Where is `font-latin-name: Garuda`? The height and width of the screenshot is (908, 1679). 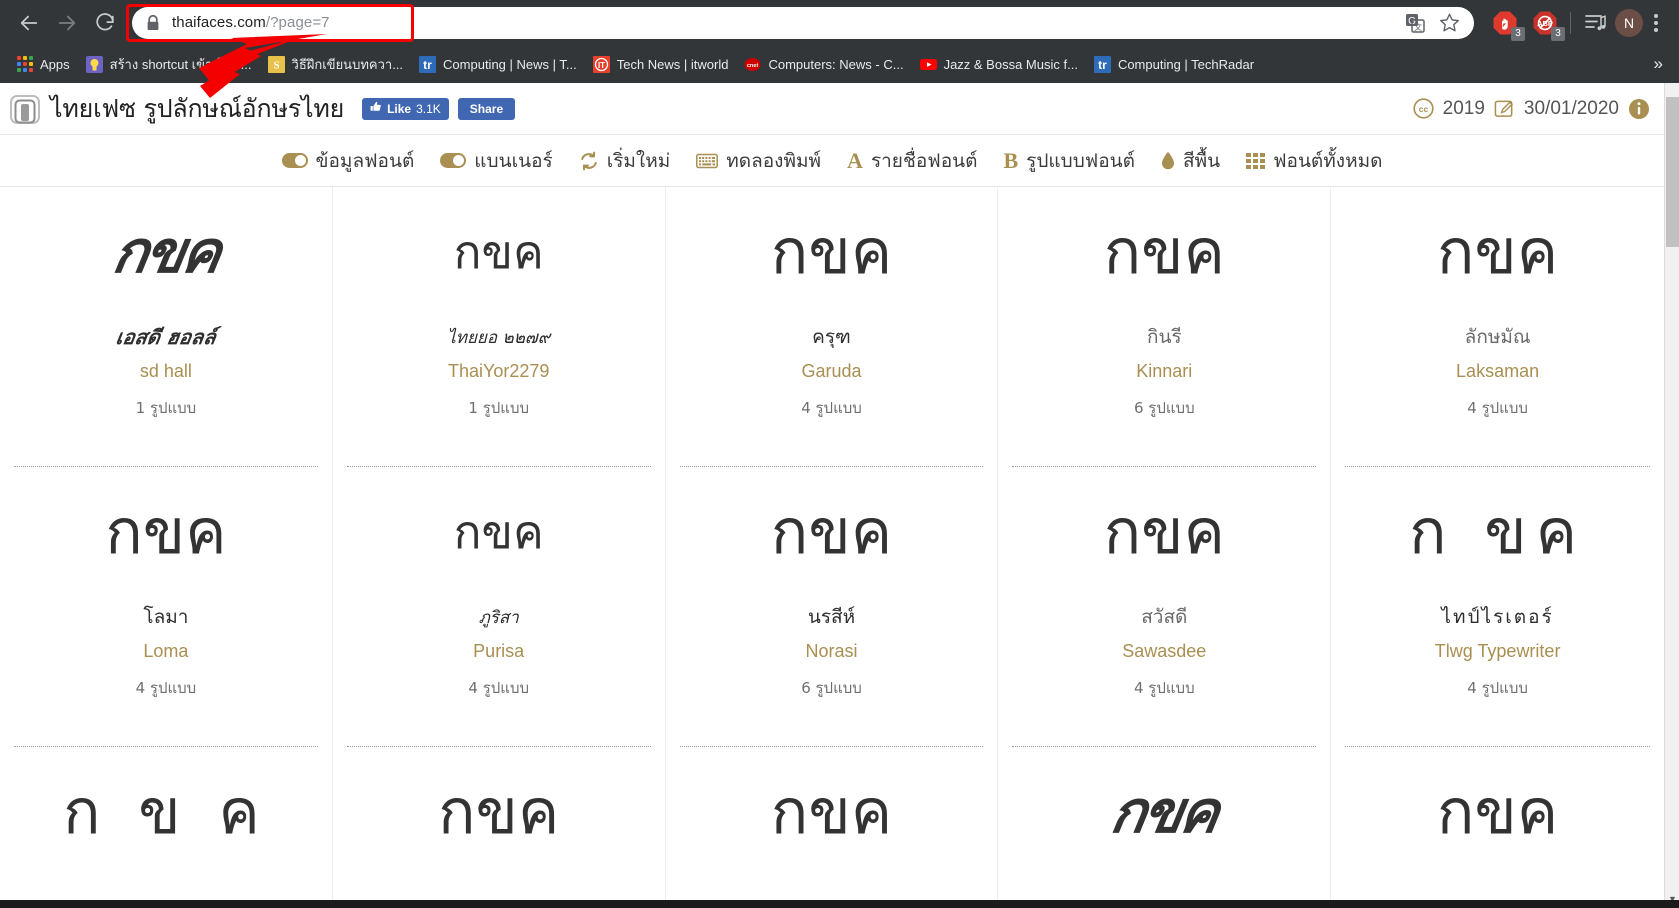
font-latin-name: Garuda is located at coordinates (831, 371).